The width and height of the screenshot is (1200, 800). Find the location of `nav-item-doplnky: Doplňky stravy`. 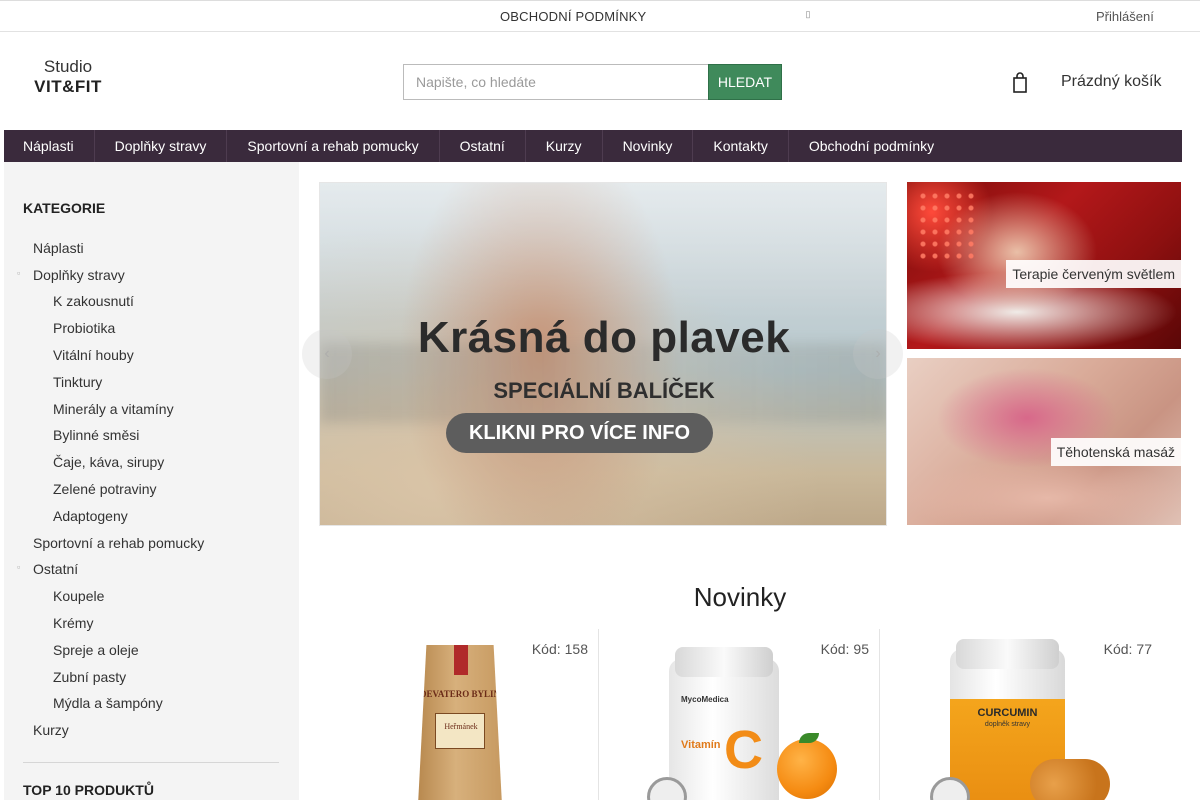

nav-item-doplnky: Doplňky stravy is located at coordinates (161, 146).